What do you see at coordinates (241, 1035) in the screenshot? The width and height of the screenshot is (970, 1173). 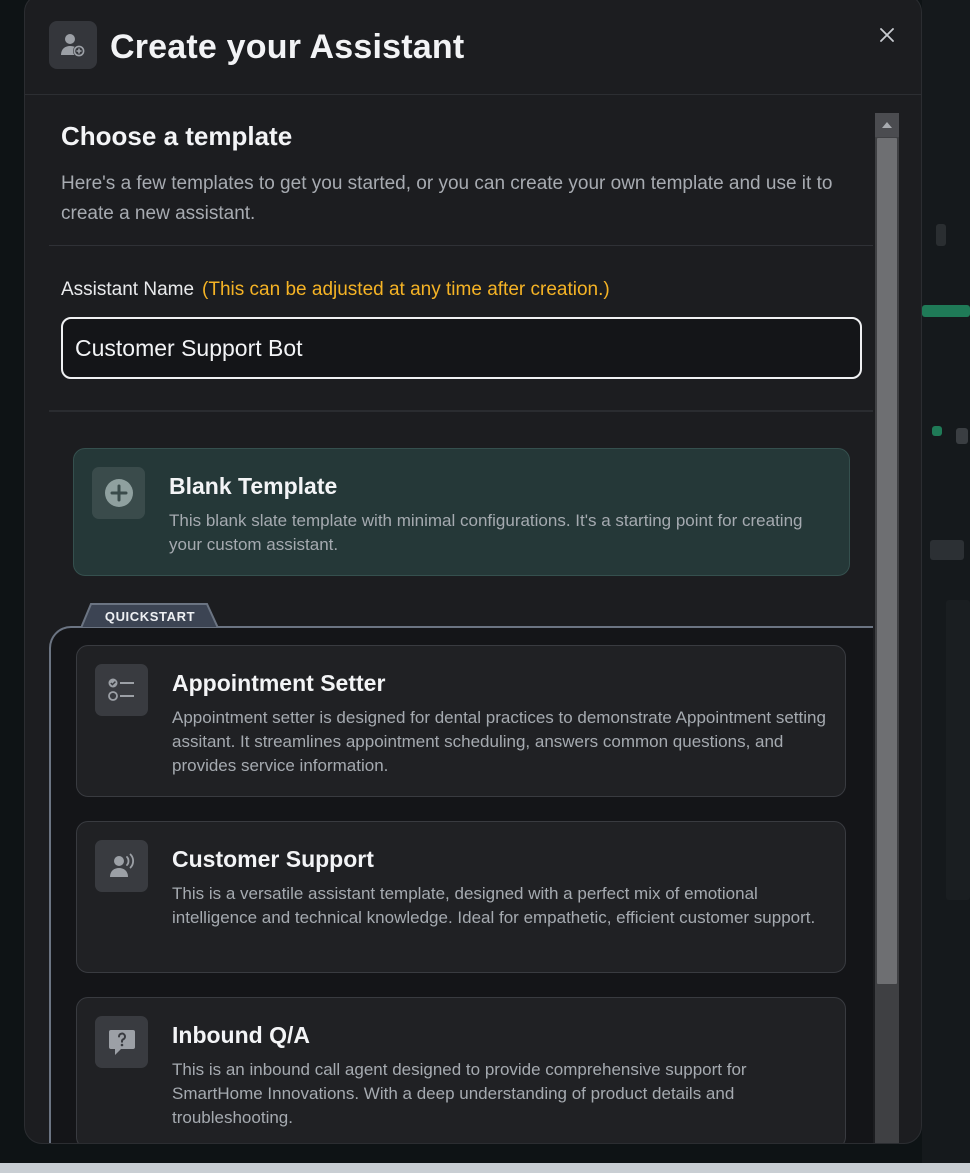 I see `template-title: Inbound Q/A` at bounding box center [241, 1035].